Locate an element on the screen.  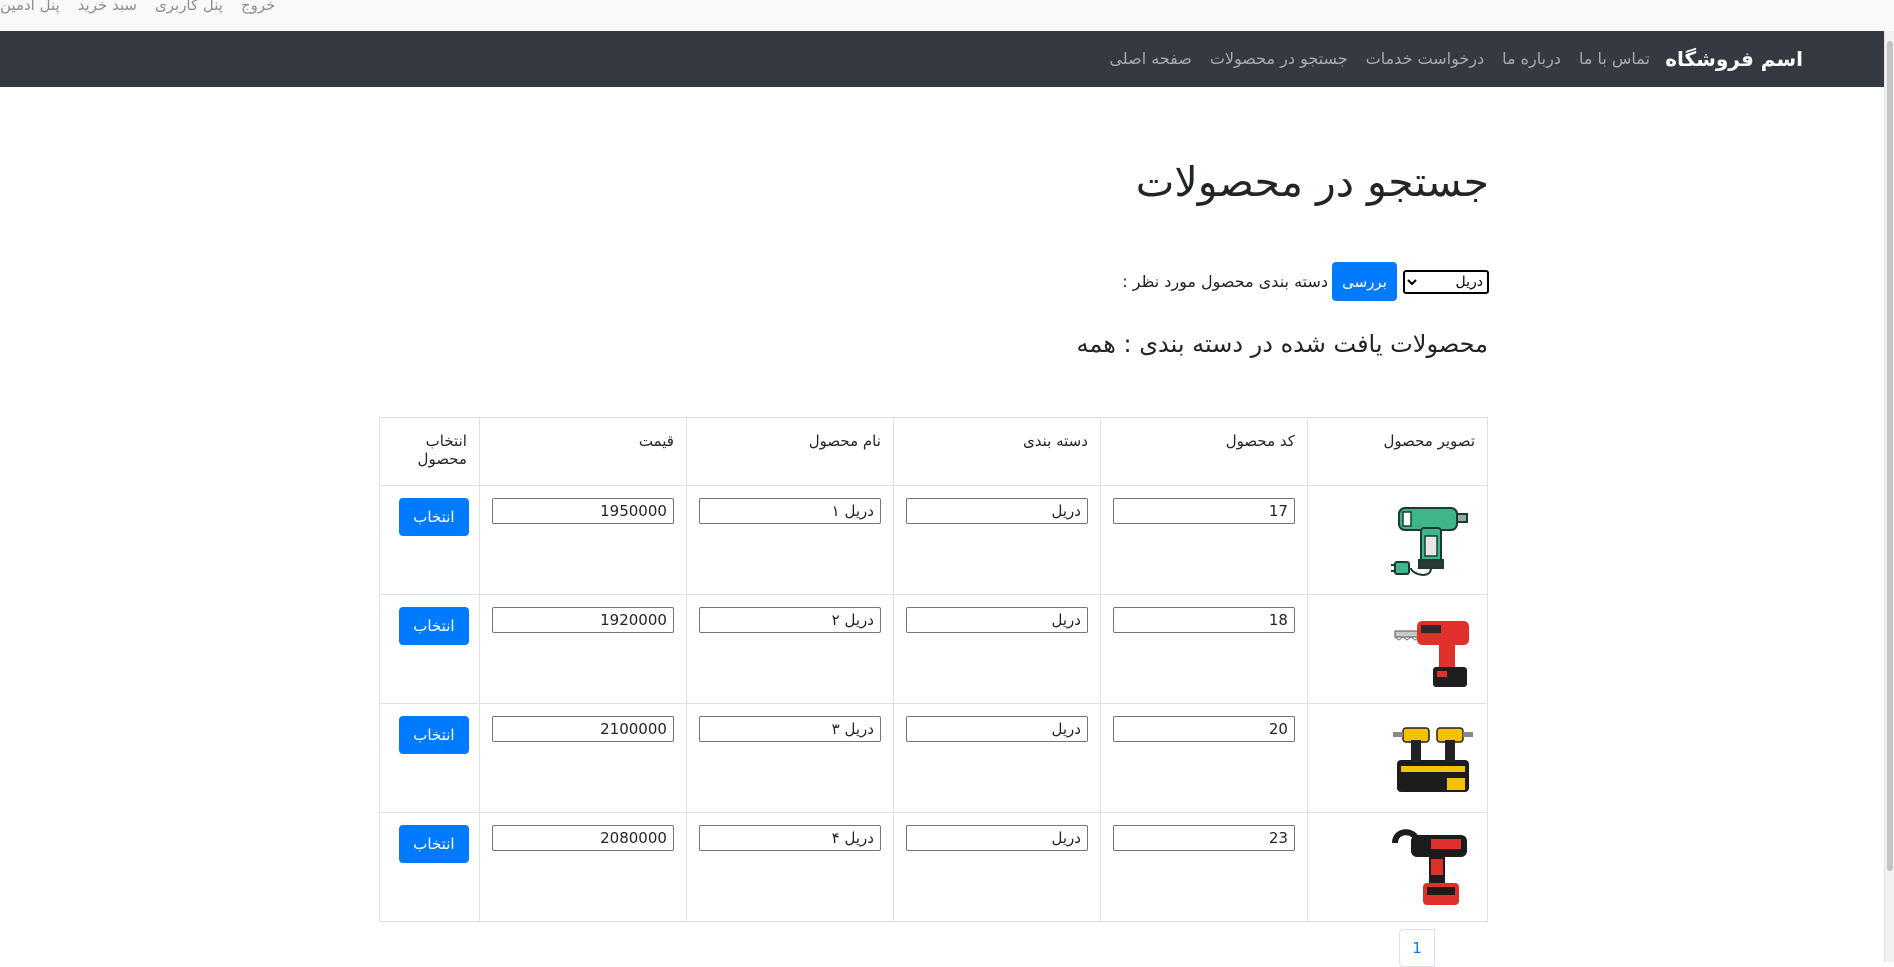
red-saw-drill-icon is located at coordinates (1431, 654).